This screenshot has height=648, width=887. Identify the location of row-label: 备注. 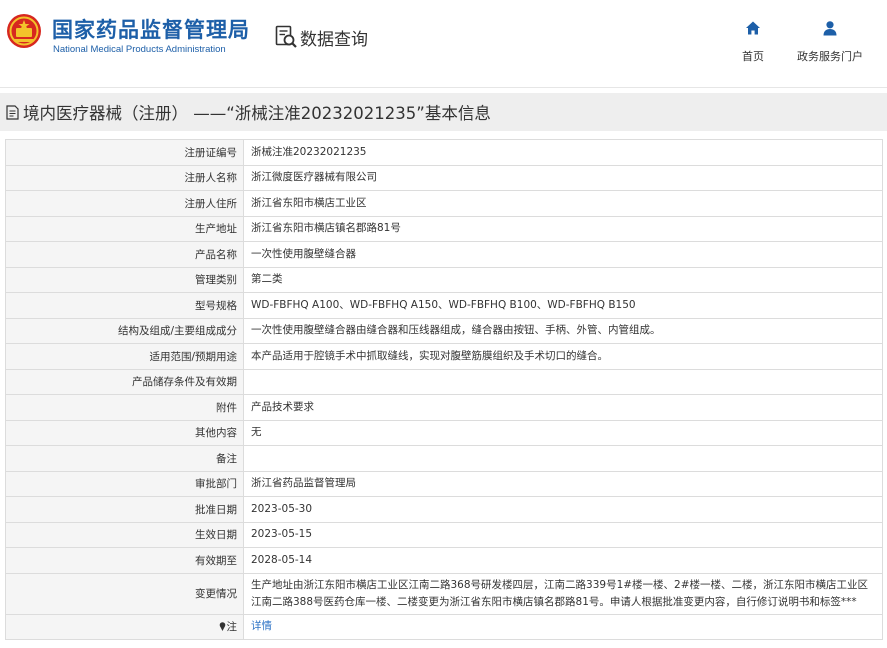
(124, 458).